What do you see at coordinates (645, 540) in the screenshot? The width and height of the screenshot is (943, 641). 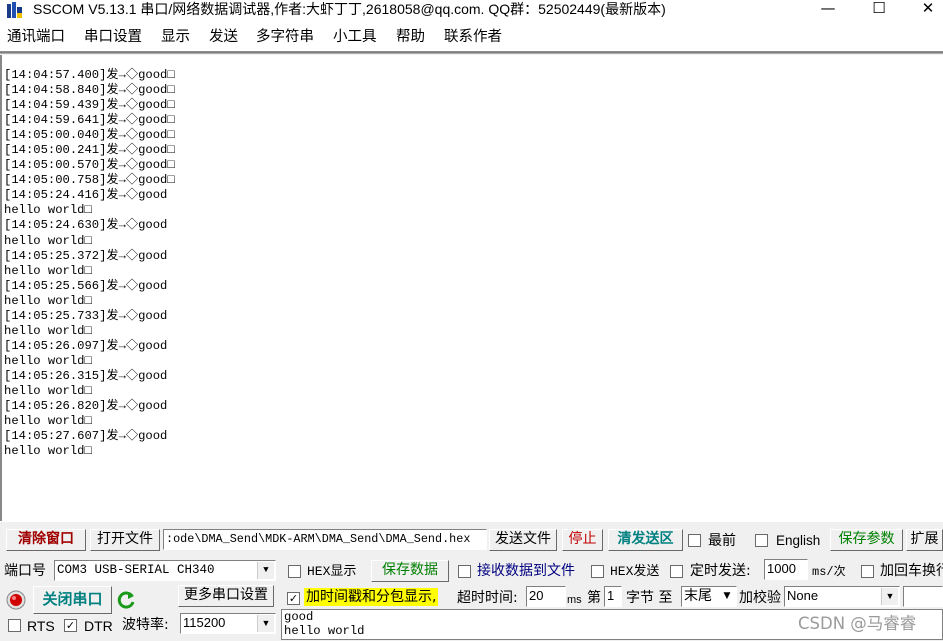 I see `clear-send-button: 清发送区` at bounding box center [645, 540].